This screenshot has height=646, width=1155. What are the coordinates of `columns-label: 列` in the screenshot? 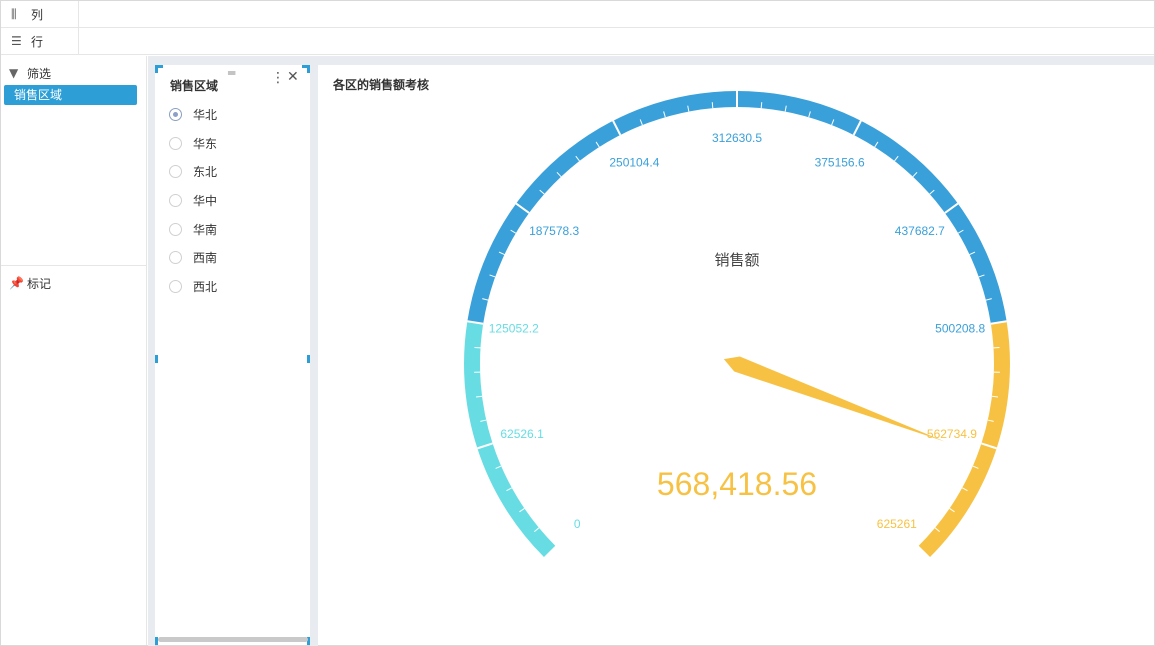 It's located at (37, 14).